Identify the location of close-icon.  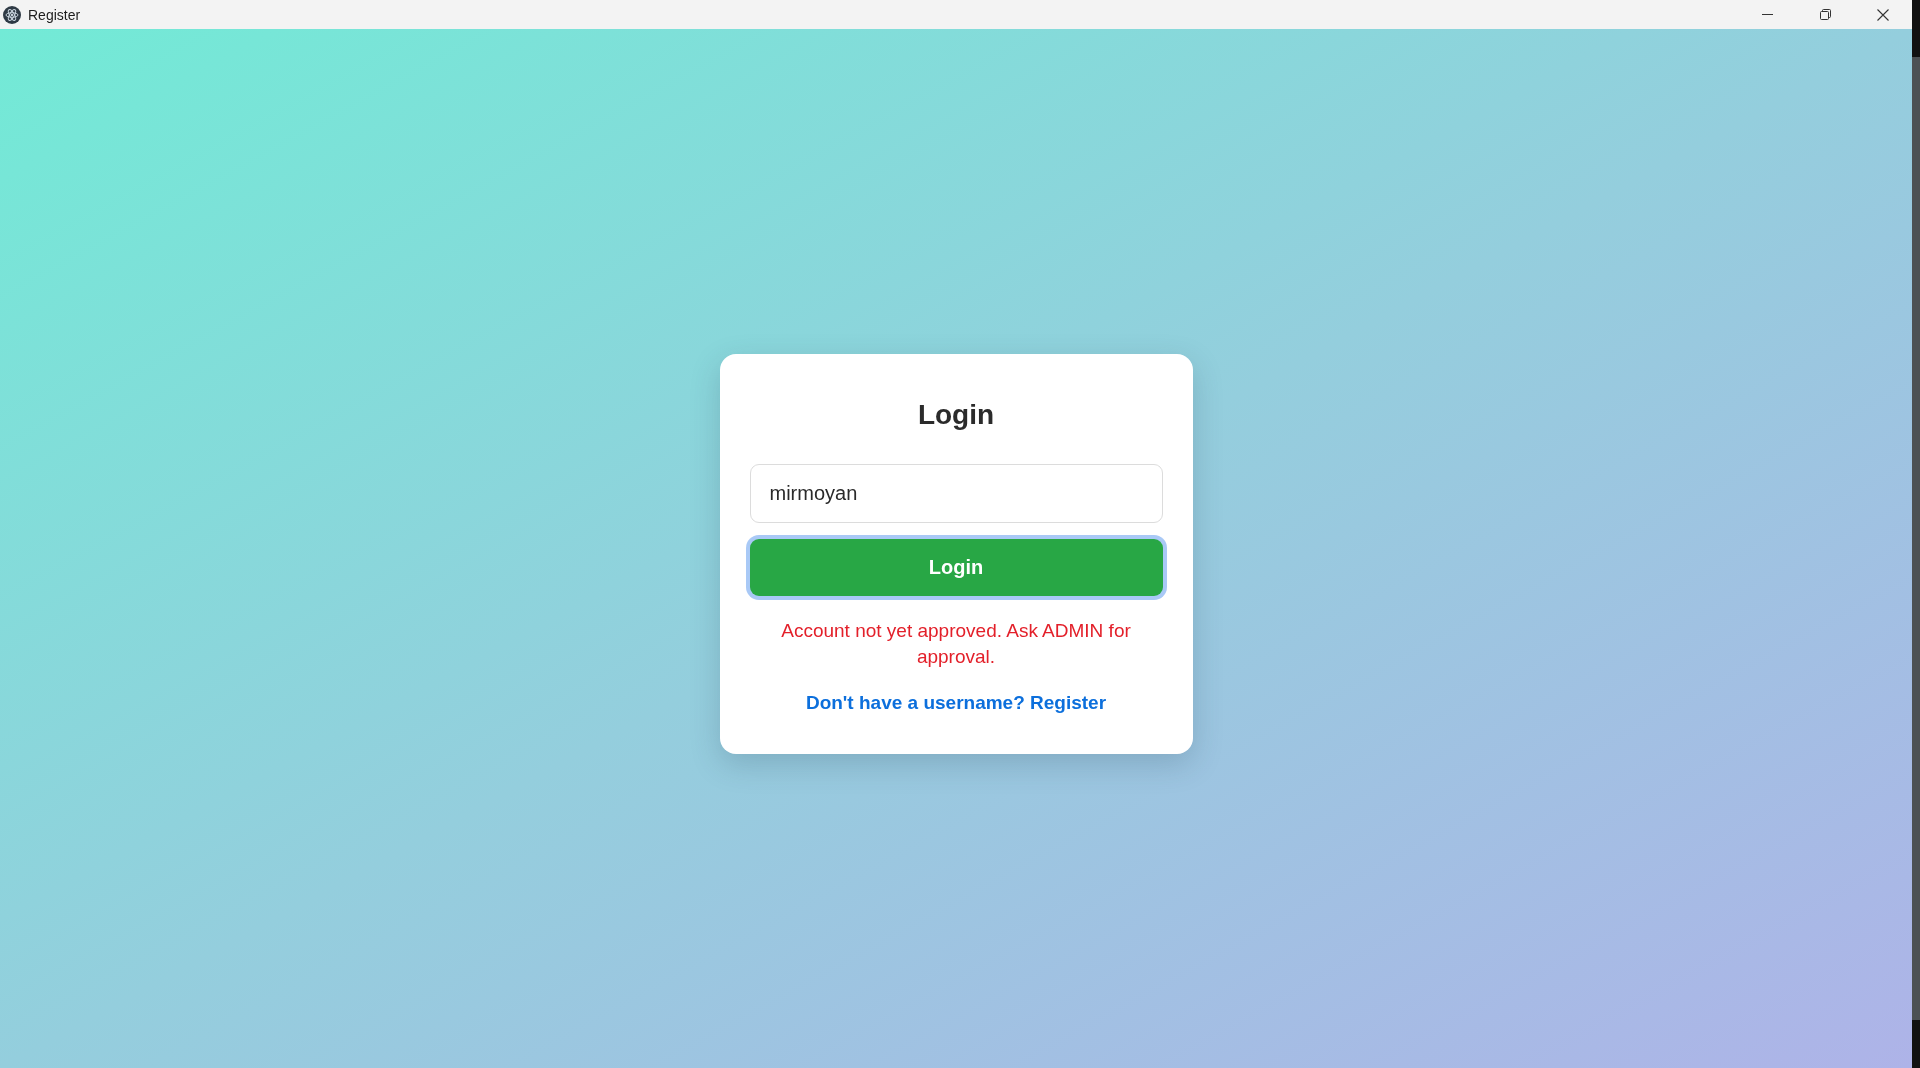
(1883, 14).